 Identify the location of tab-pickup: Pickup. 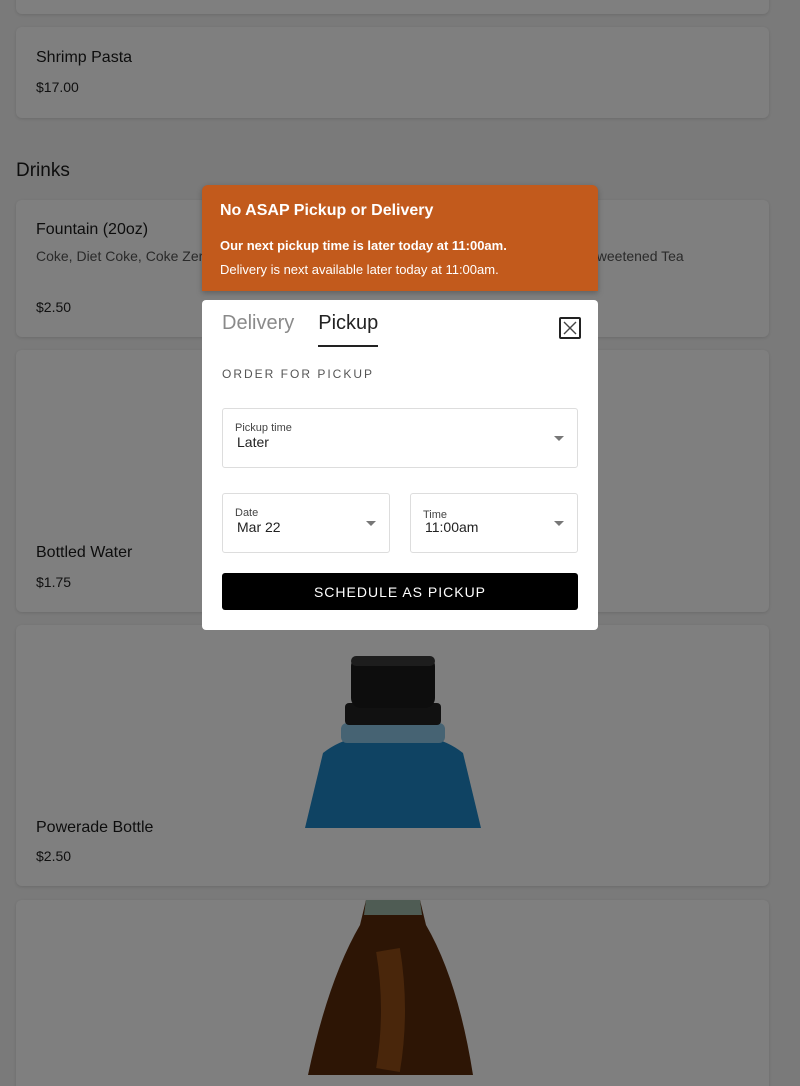
(348, 329).